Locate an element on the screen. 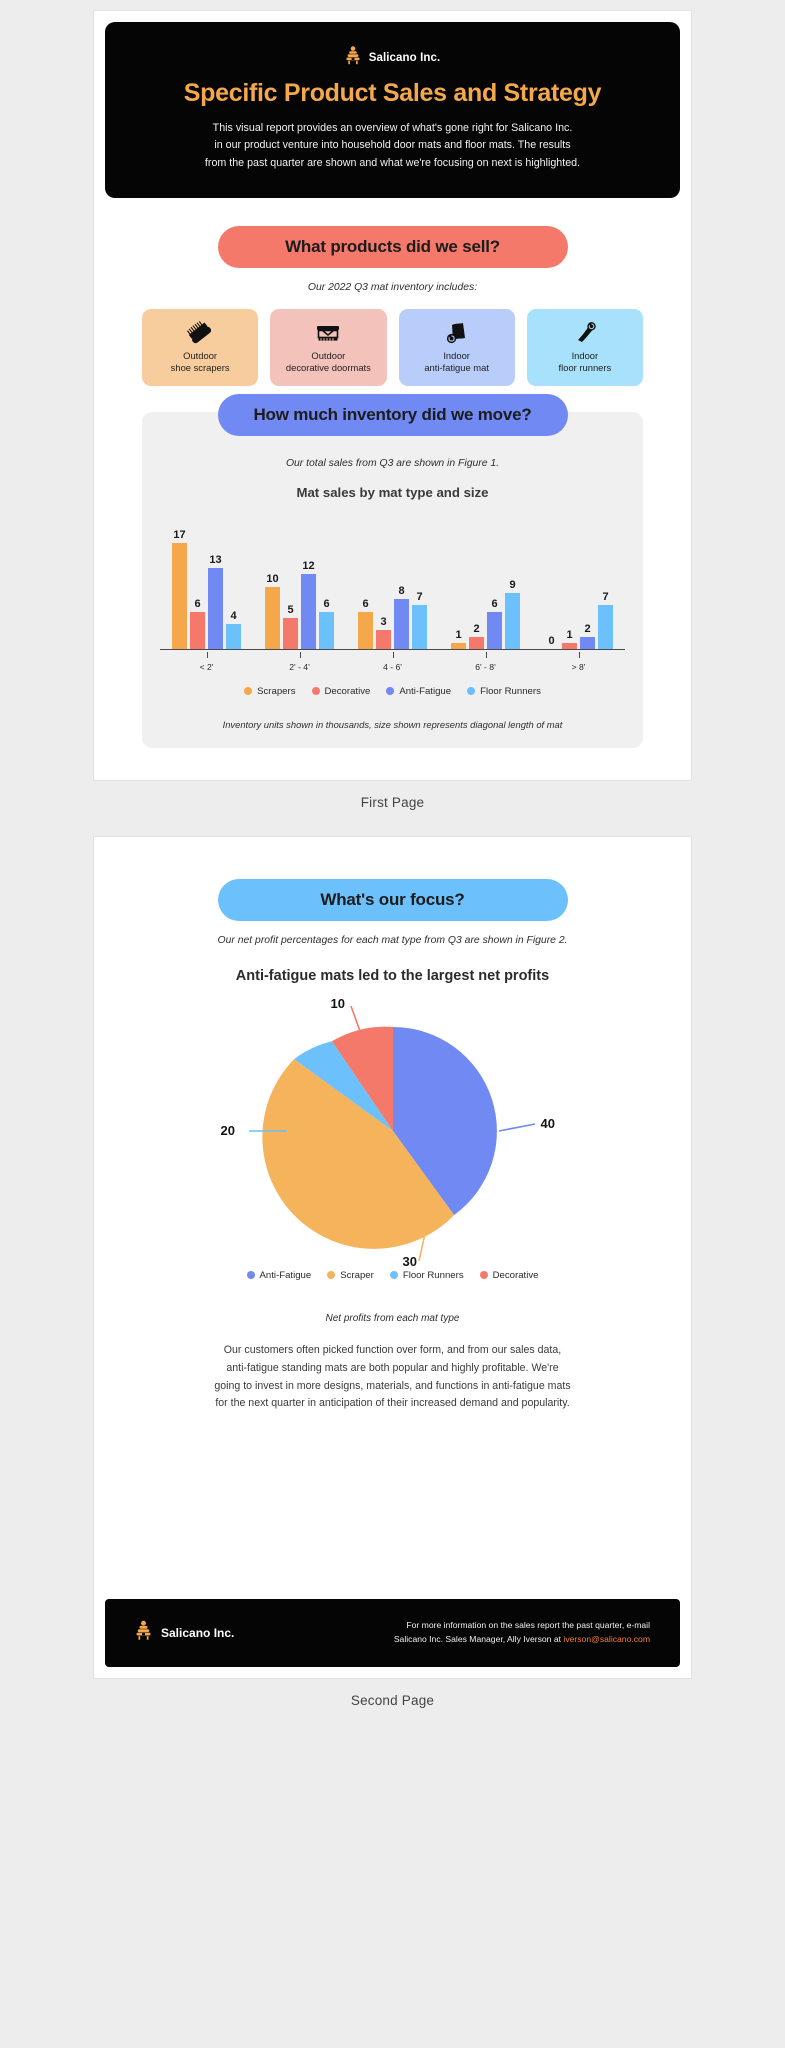 The image size is (785, 2048). bar-group: 1269 is located at coordinates (485, 582).